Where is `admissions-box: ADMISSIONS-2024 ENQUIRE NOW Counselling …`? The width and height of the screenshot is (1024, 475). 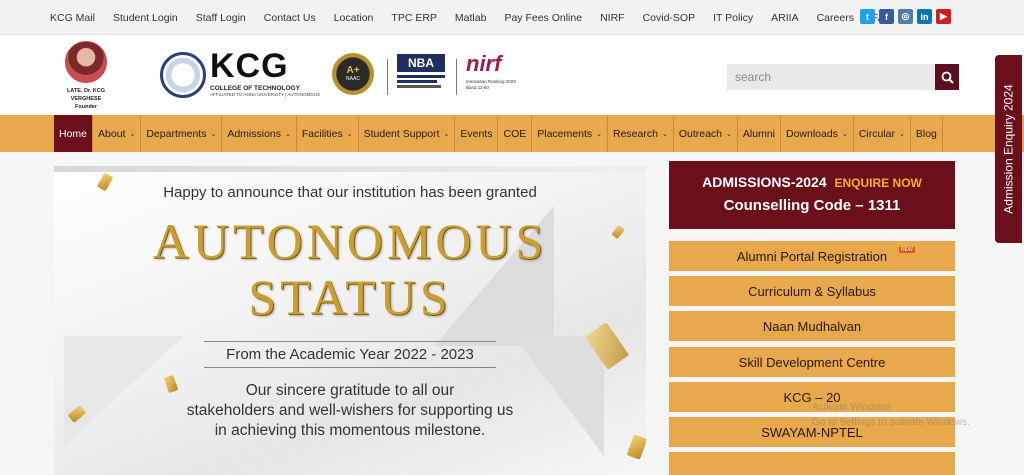
admissions-box: ADMISSIONS-2024 ENQUIRE NOW Counselling … is located at coordinates (812, 195).